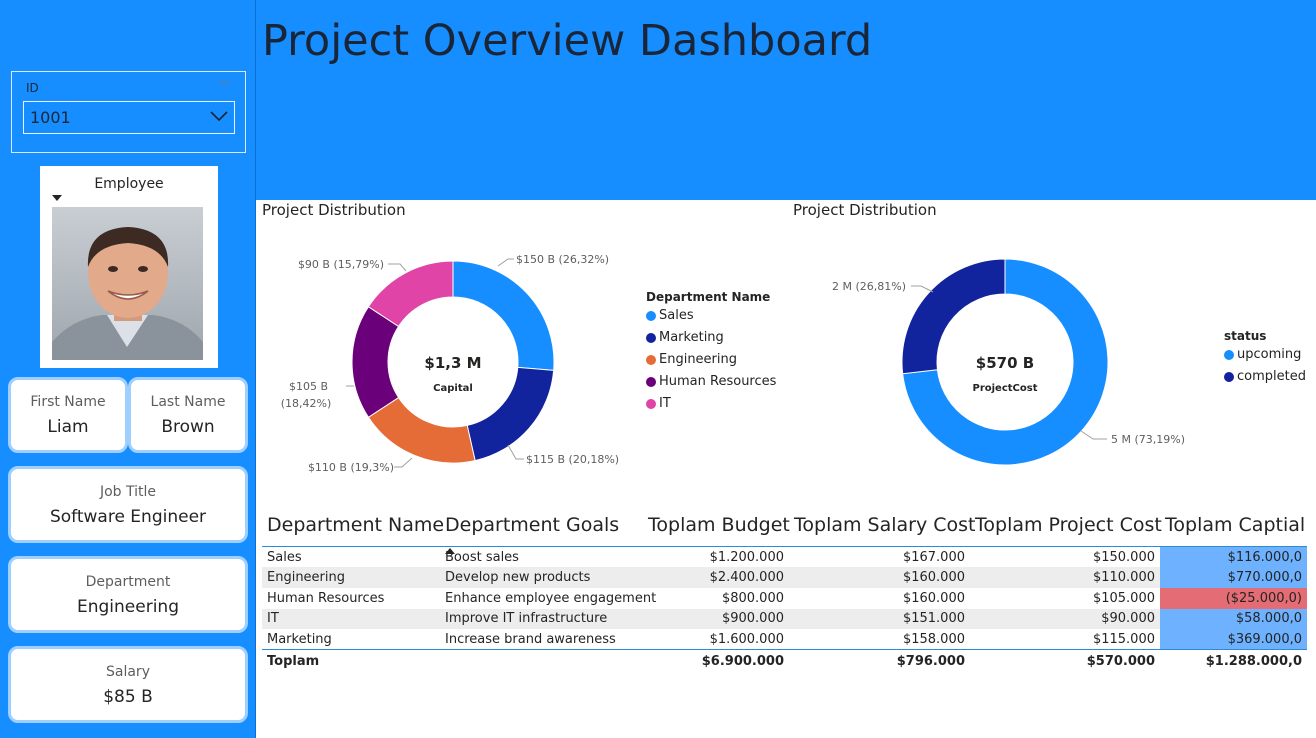 This screenshot has width=1316, height=738. Describe the element at coordinates (225, 83) in the screenshot. I see `slicer-collapse-icon` at that location.